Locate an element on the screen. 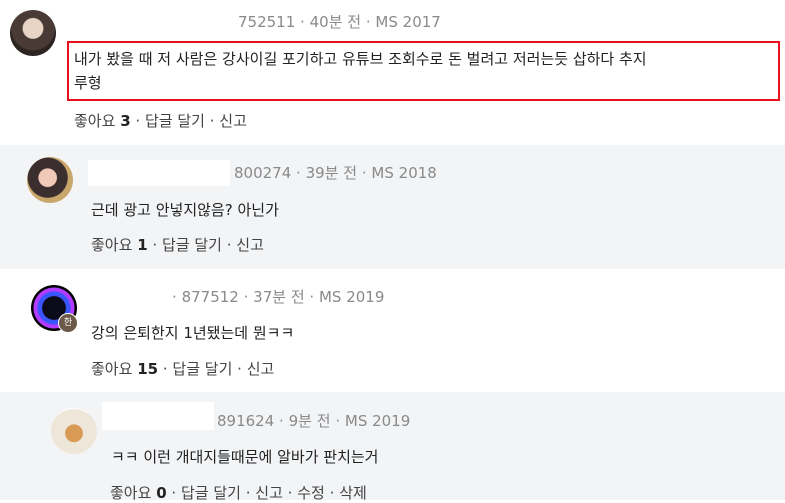  comment-meta: · 877512 · 37분 전 · MS 2019 is located at coordinates (278, 297).